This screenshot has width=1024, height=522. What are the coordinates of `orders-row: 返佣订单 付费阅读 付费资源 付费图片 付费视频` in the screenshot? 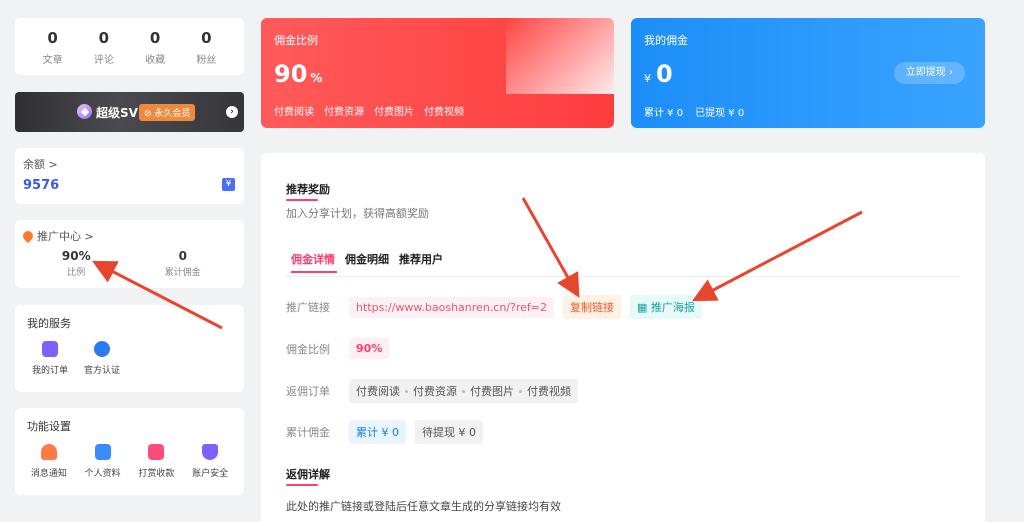 It's located at (432, 391).